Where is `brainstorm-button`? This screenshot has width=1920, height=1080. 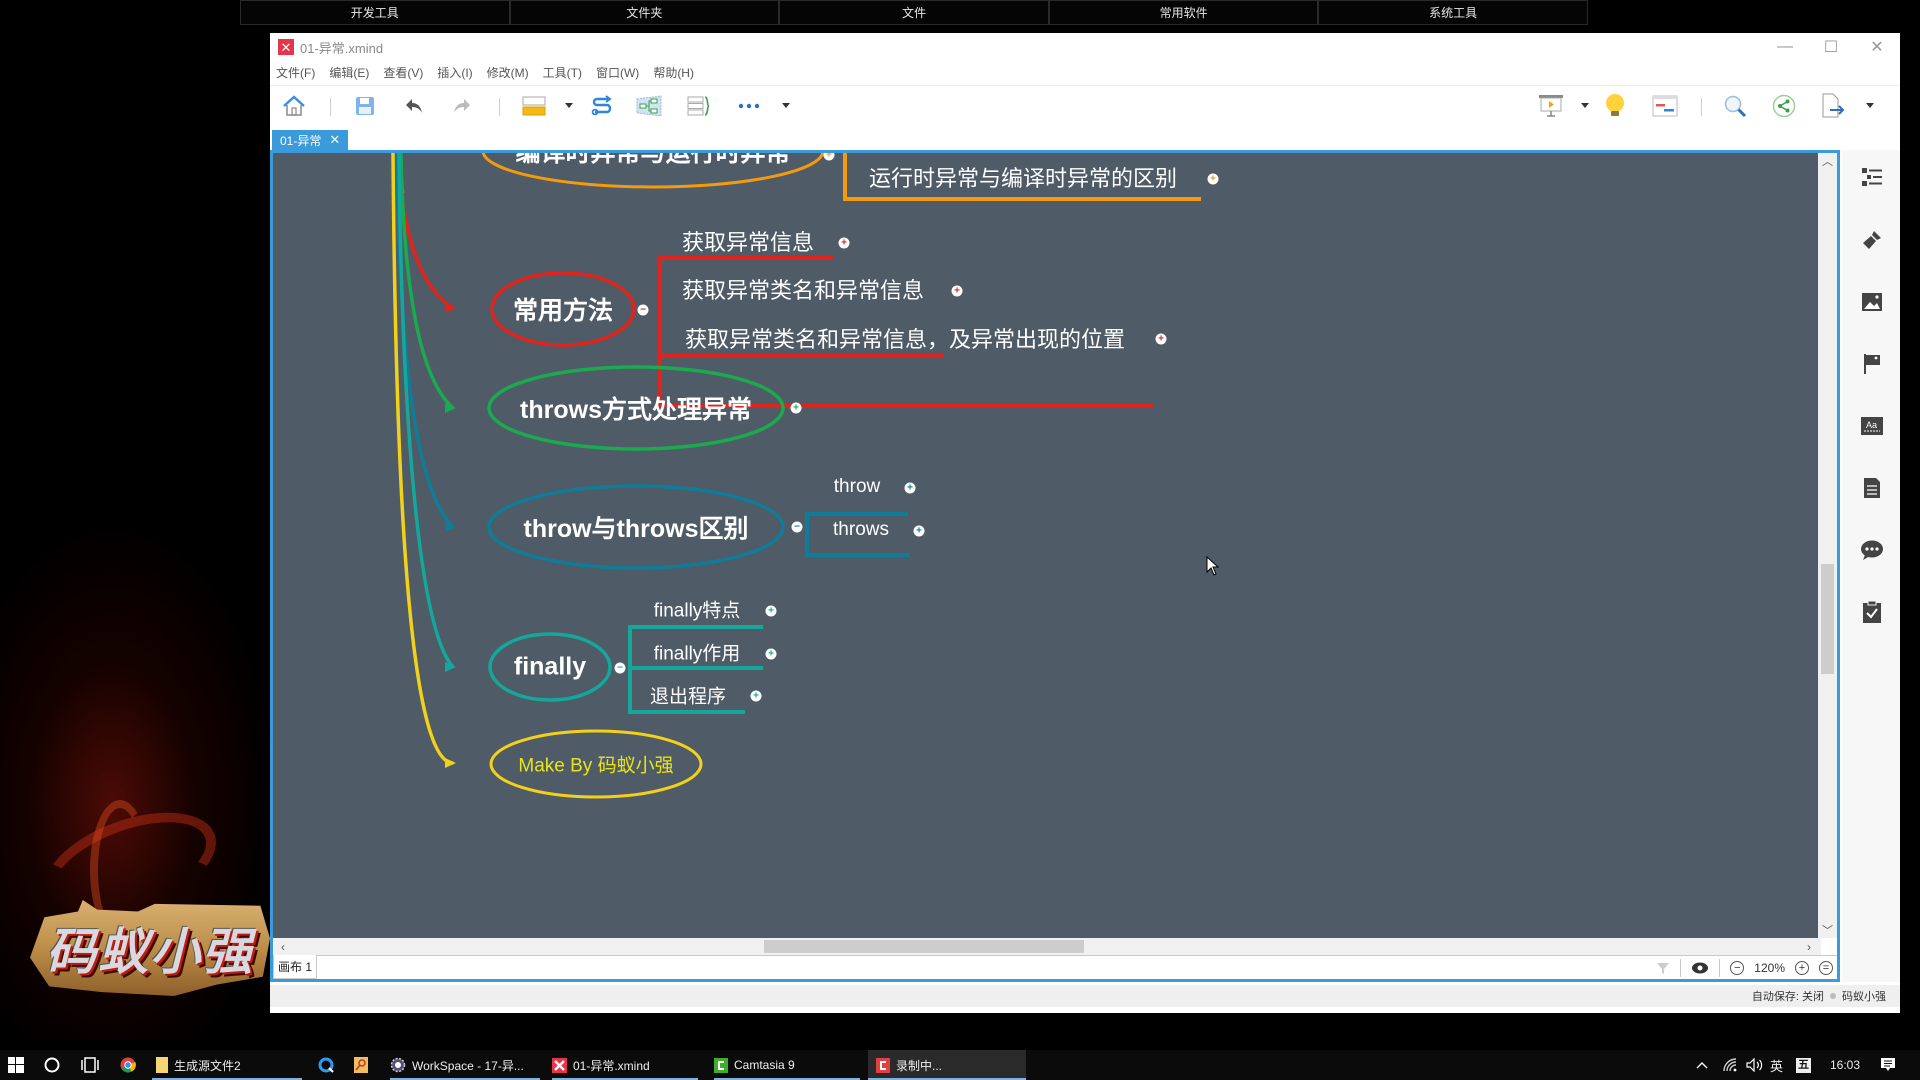 brainstorm-button is located at coordinates (1615, 106).